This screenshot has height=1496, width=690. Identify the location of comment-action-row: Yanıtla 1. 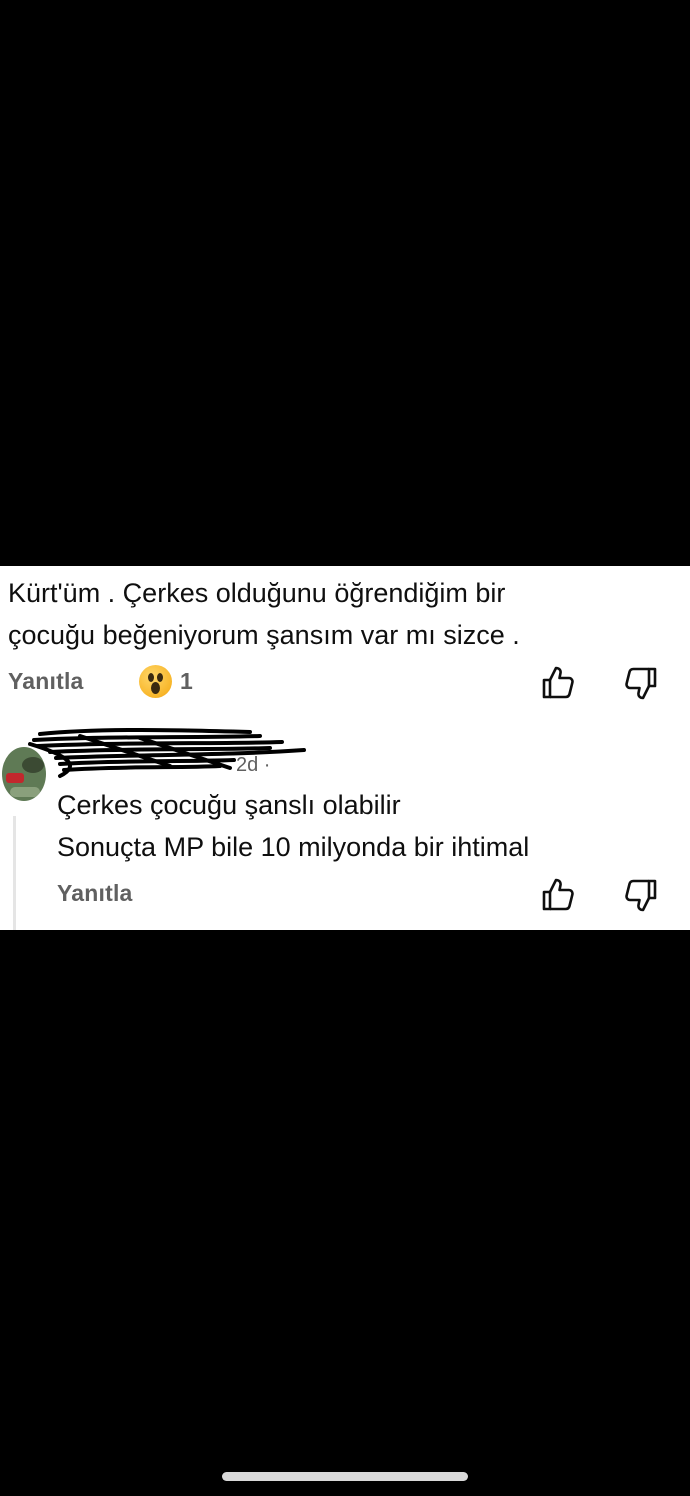
(345, 683).